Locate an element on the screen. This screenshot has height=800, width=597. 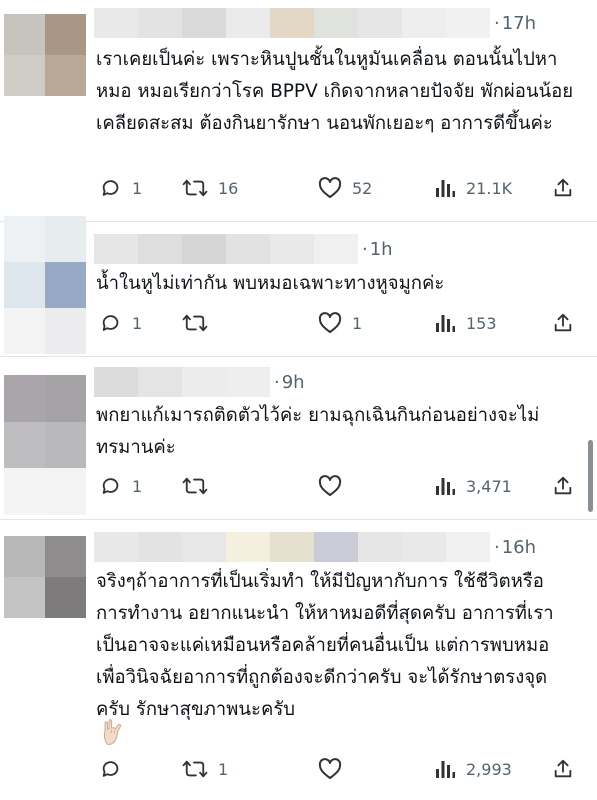
timestamp: 9h is located at coordinates (293, 382).